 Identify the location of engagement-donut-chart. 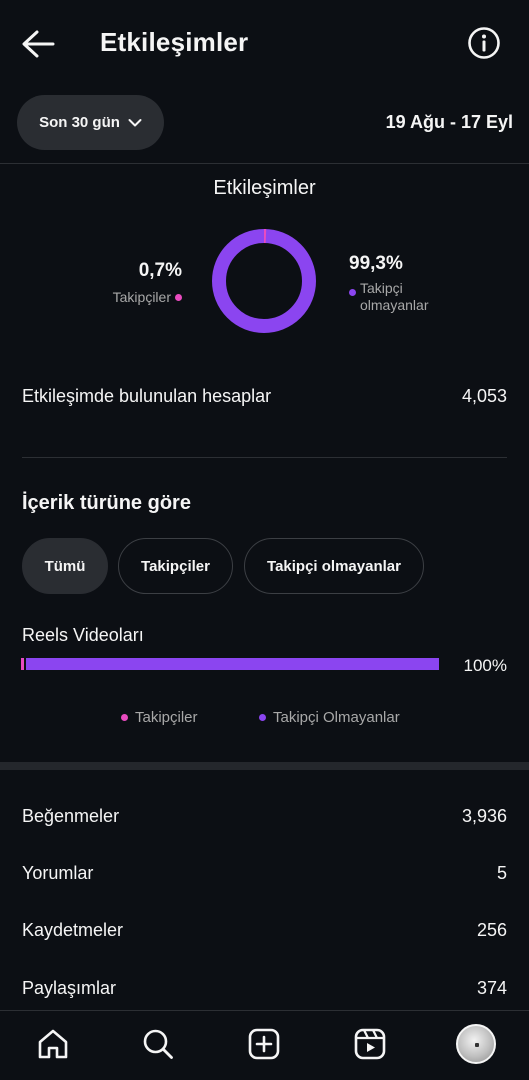
(264, 281).